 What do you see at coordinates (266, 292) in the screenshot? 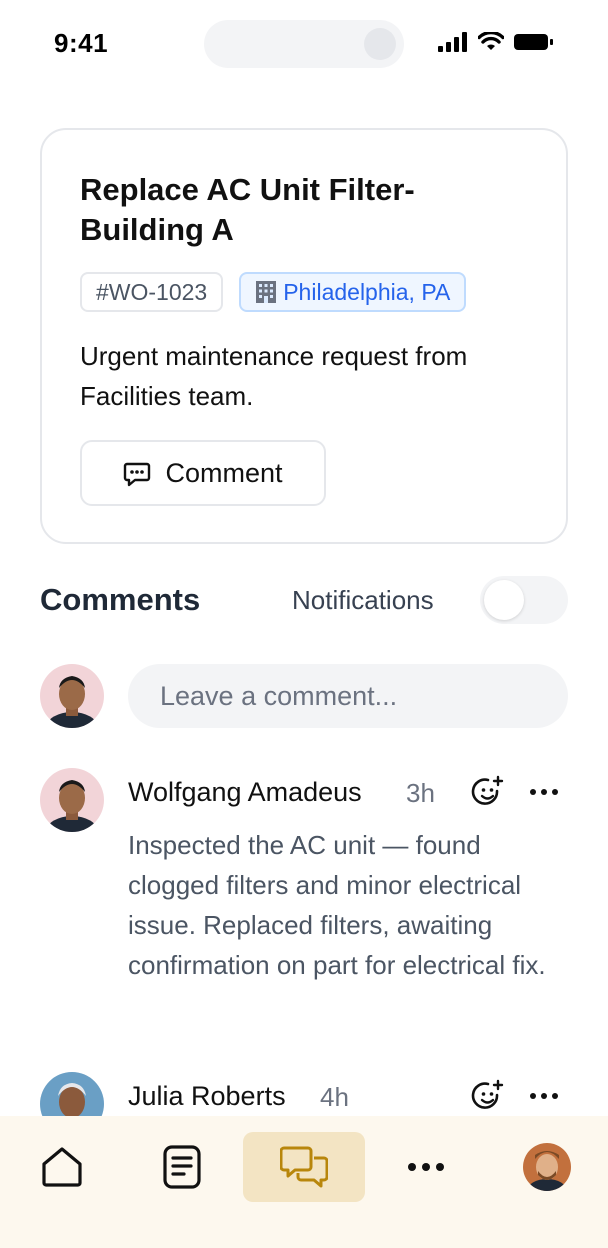
I see `building-icon` at bounding box center [266, 292].